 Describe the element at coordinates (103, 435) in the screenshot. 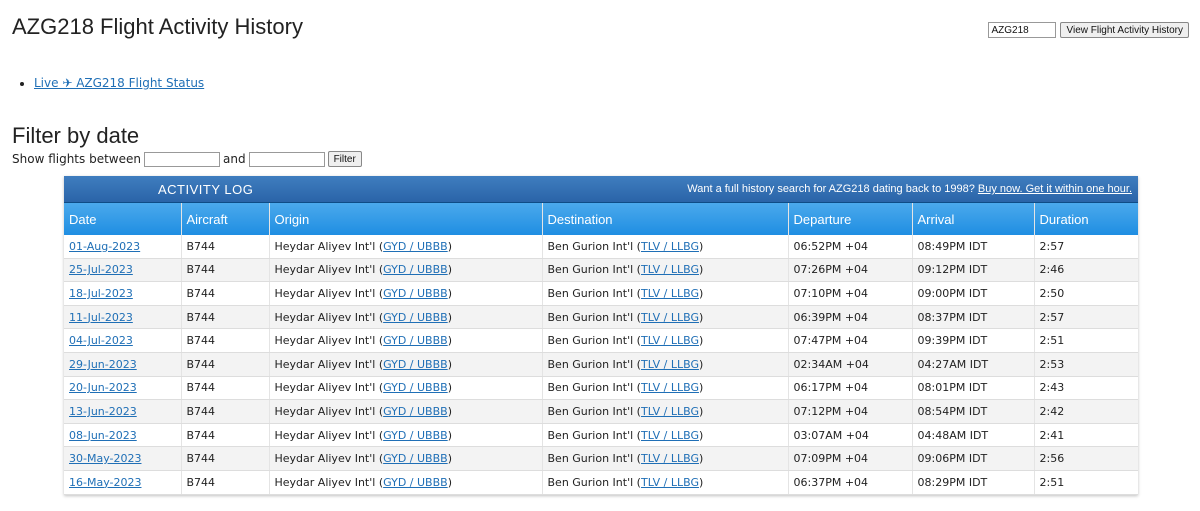

I see `flight-date-link: 08-Jun-2023` at that location.